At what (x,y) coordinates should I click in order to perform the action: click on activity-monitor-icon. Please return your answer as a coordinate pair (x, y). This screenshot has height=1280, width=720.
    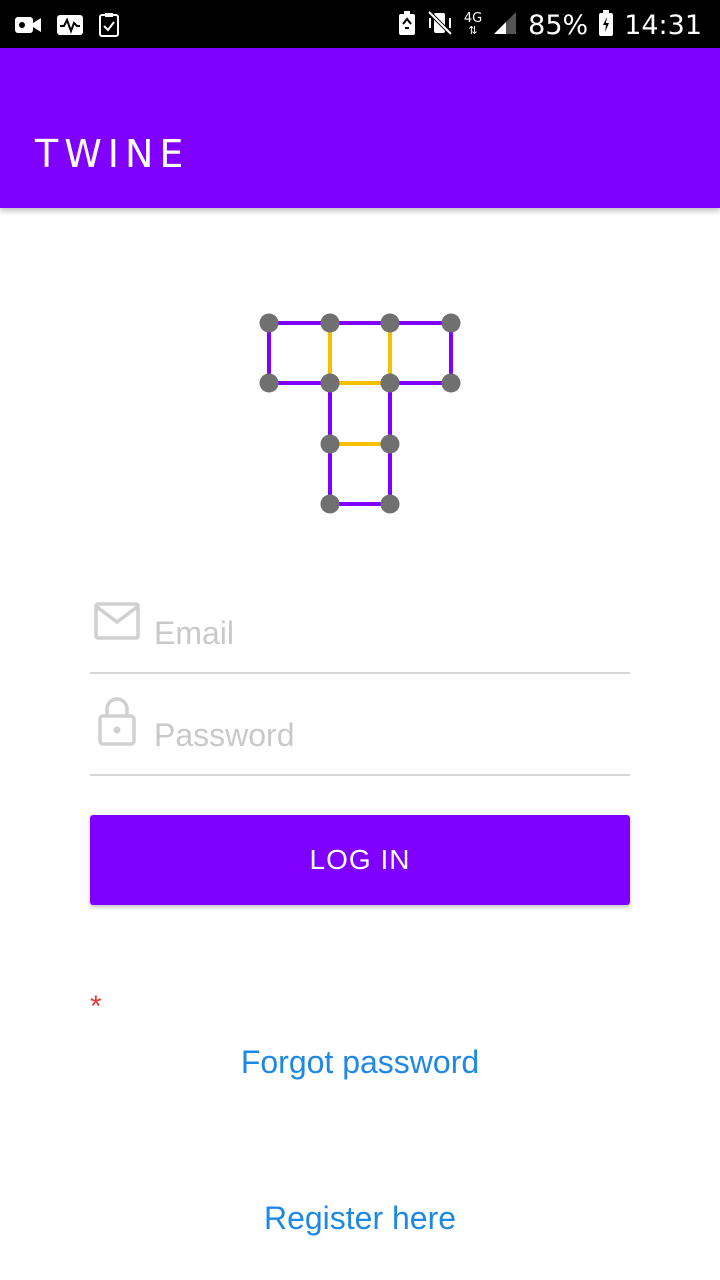
    Looking at the image, I should click on (70, 27).